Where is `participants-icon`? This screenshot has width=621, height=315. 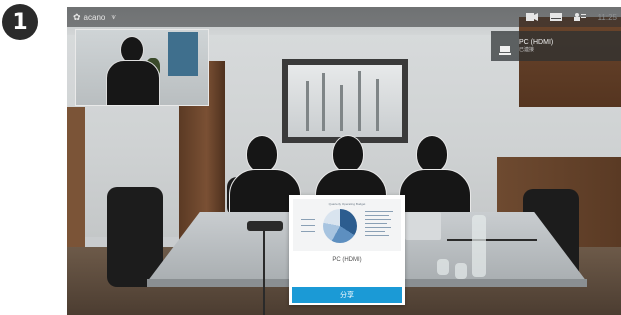
participants-icon is located at coordinates (579, 17).